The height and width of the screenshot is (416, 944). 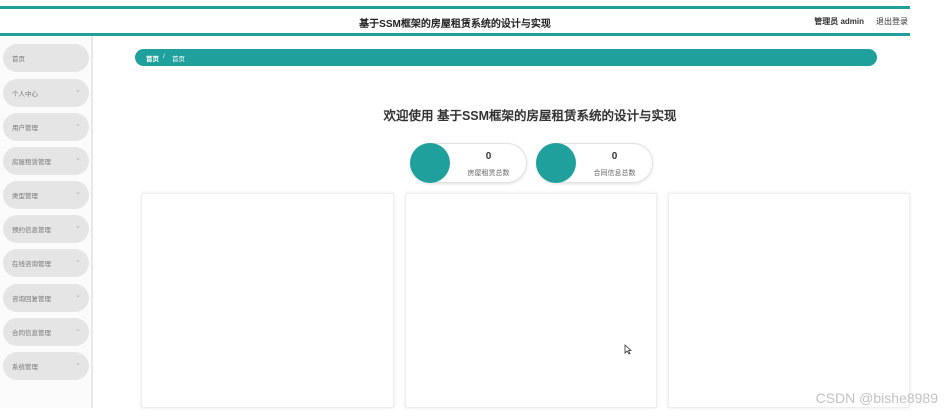 I want to click on sidebar-item-label: 在线咨询管理, so click(x=31, y=264).